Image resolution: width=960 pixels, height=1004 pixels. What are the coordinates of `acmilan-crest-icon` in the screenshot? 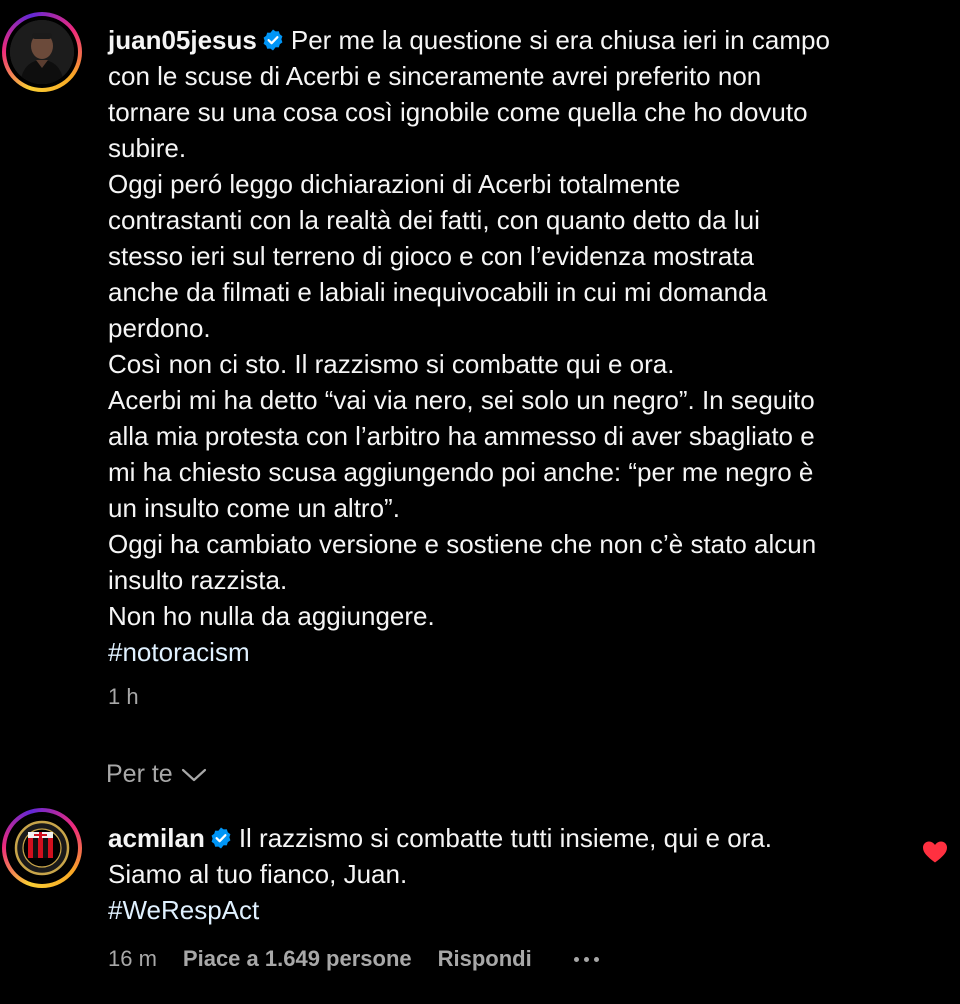 It's located at (42, 848).